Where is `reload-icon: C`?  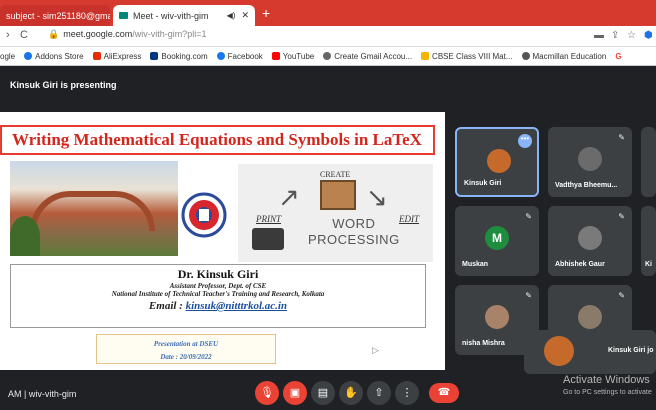
reload-icon: C is located at coordinates (24, 35).